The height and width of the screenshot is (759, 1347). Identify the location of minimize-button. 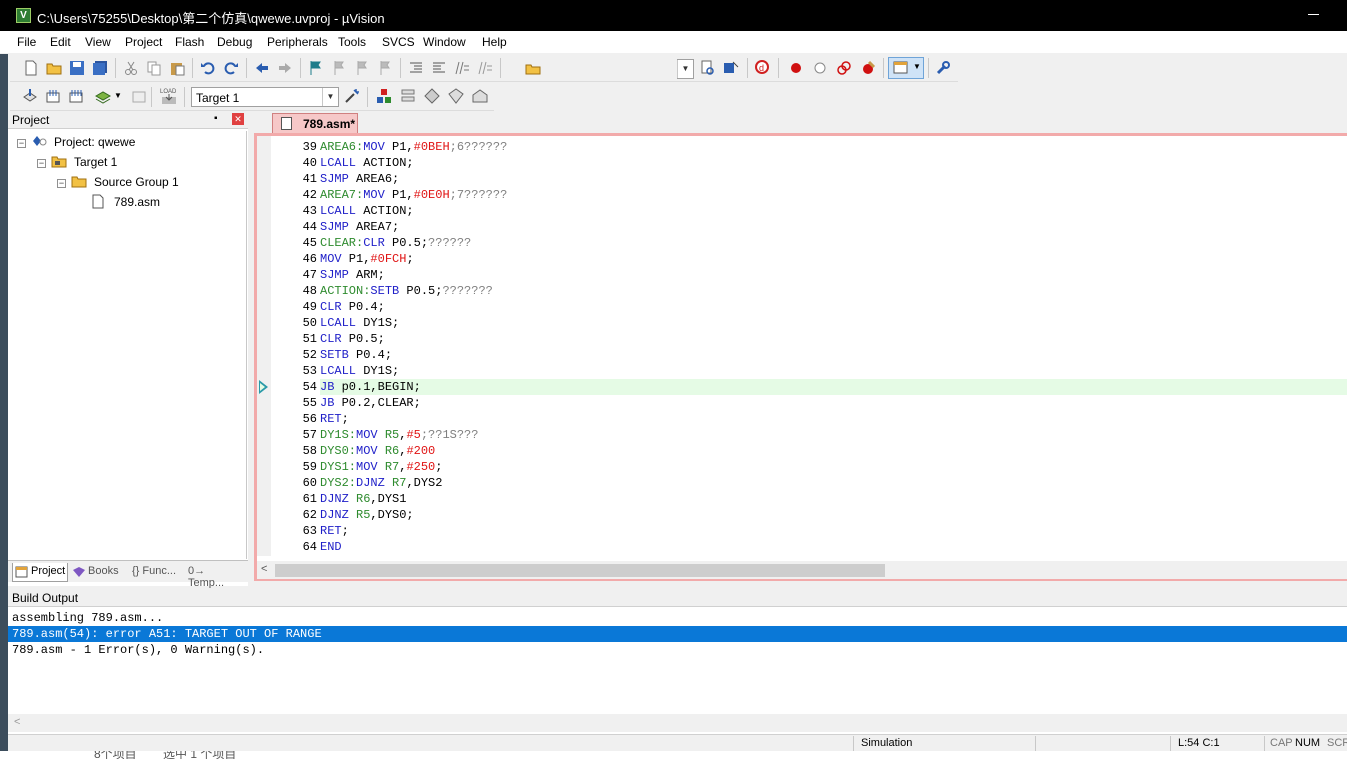
(1313, 14).